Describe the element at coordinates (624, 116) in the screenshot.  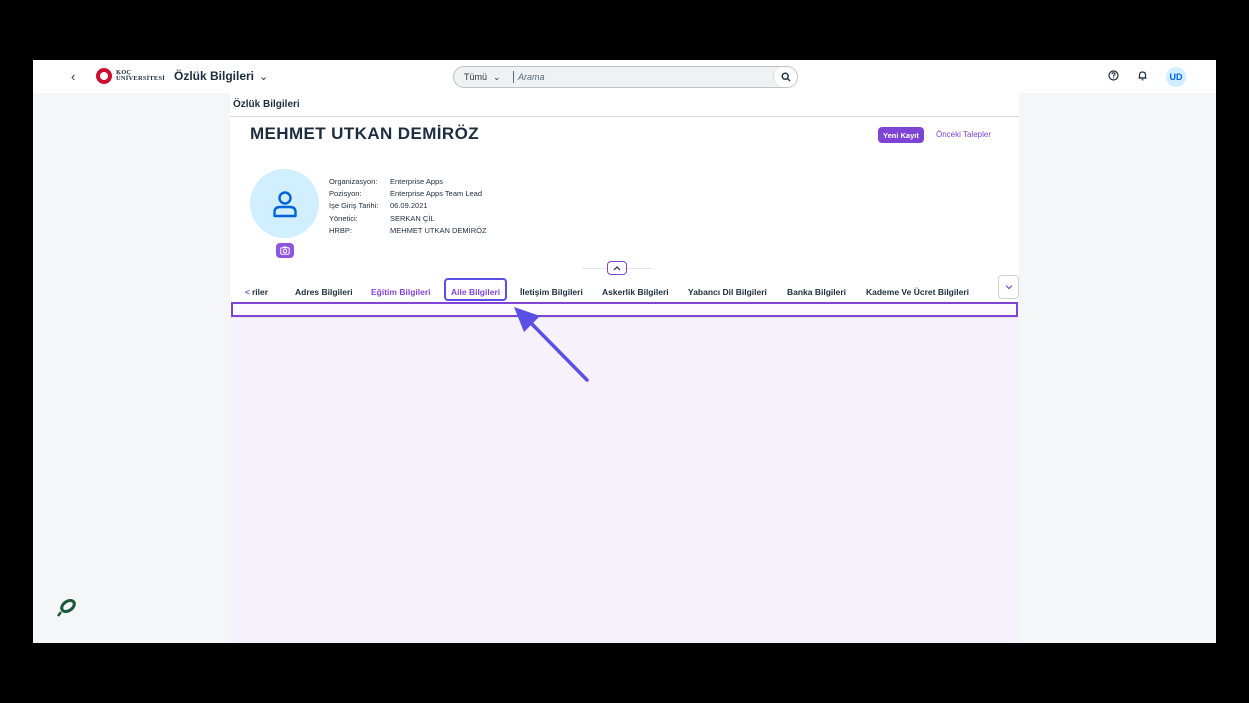
I see `divider` at that location.